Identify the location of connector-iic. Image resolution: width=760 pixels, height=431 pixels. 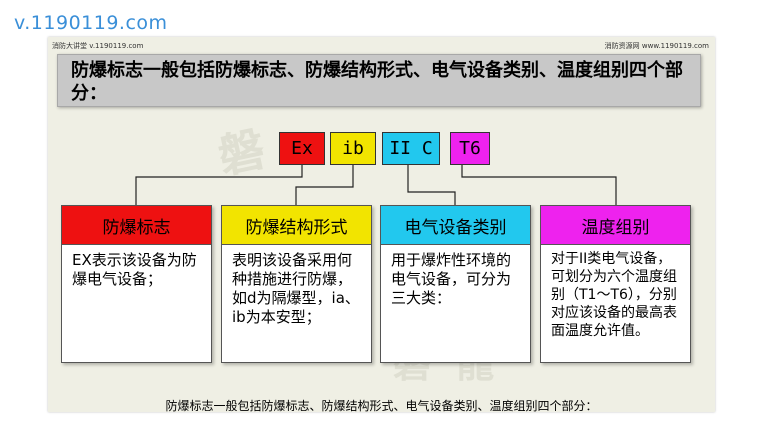
(431, 185).